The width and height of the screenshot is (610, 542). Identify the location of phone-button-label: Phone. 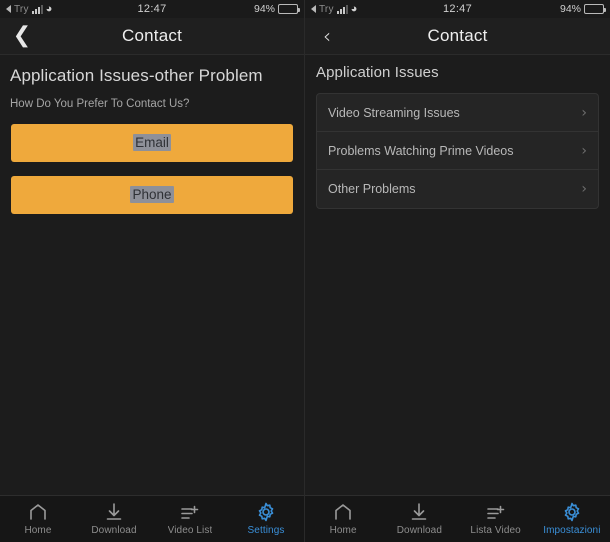
(152, 195).